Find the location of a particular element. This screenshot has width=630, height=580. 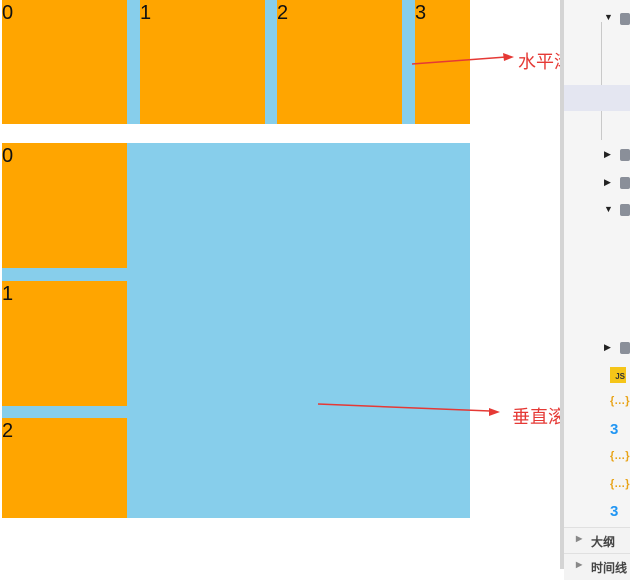

tree-row-file: JS is located at coordinates (597, 376).